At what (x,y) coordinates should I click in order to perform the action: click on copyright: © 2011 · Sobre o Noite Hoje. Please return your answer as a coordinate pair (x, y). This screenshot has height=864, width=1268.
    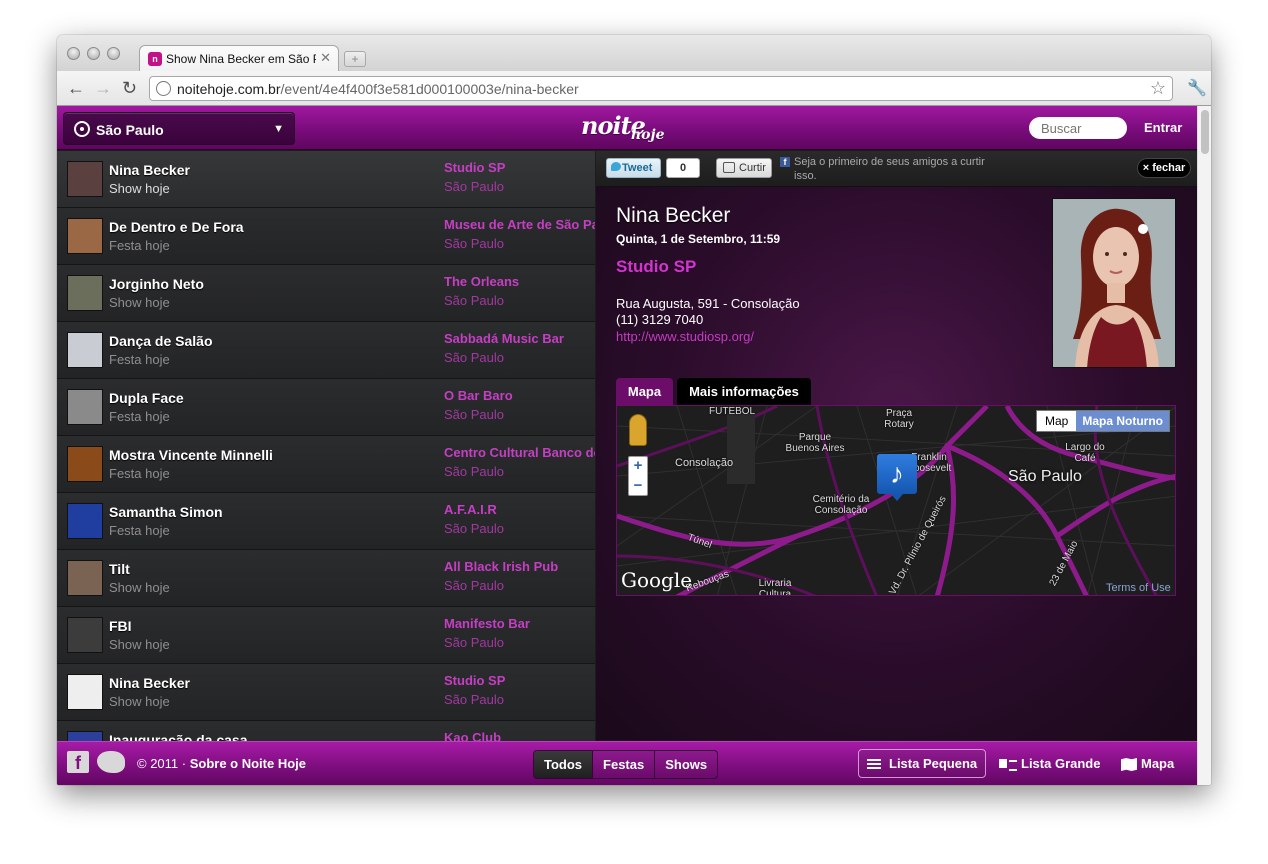
    Looking at the image, I should click on (221, 763).